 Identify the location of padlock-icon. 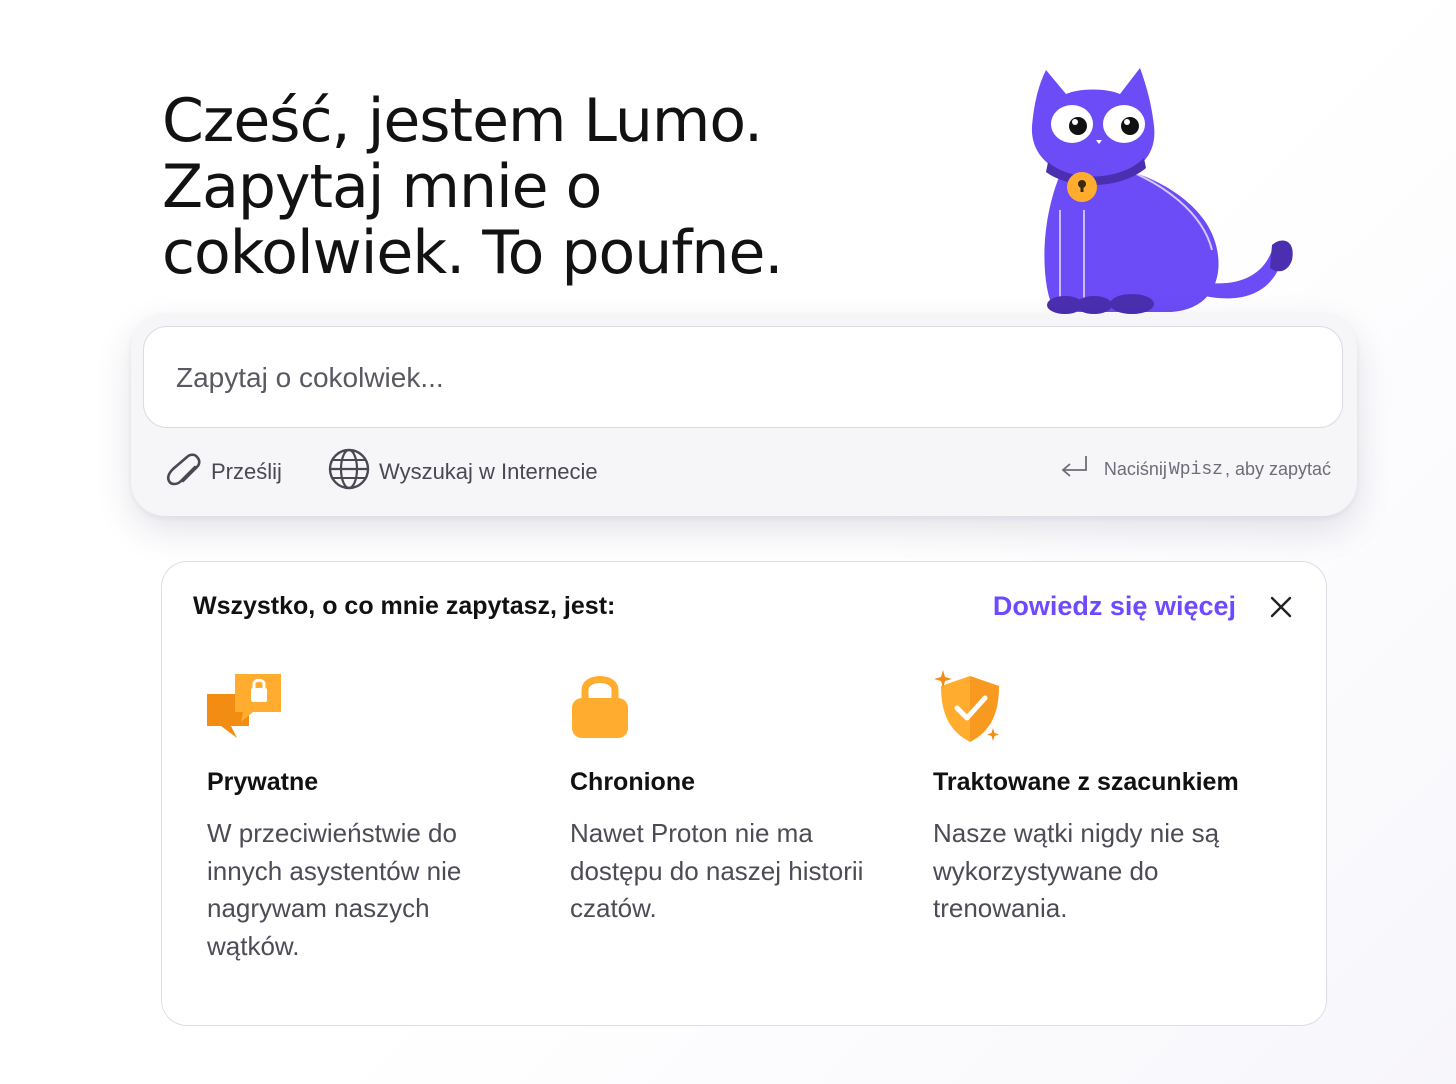
(730, 709).